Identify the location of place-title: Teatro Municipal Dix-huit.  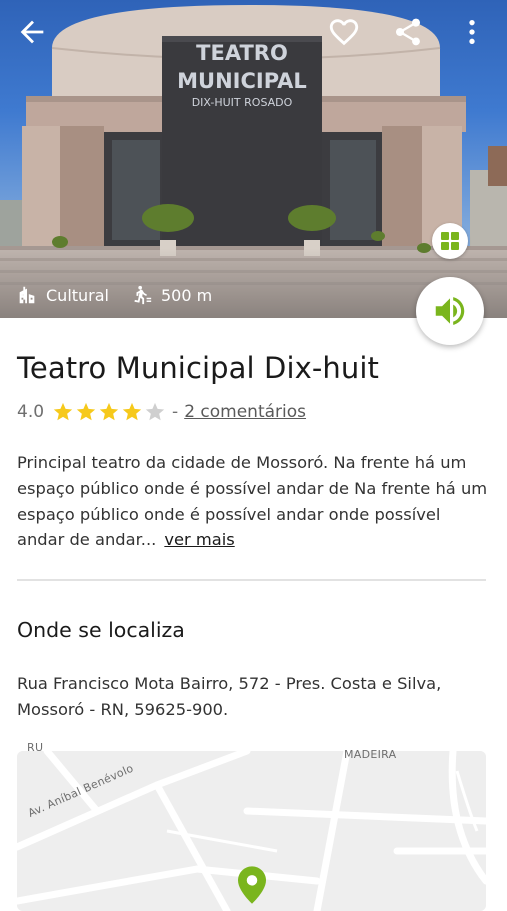
(198, 368).